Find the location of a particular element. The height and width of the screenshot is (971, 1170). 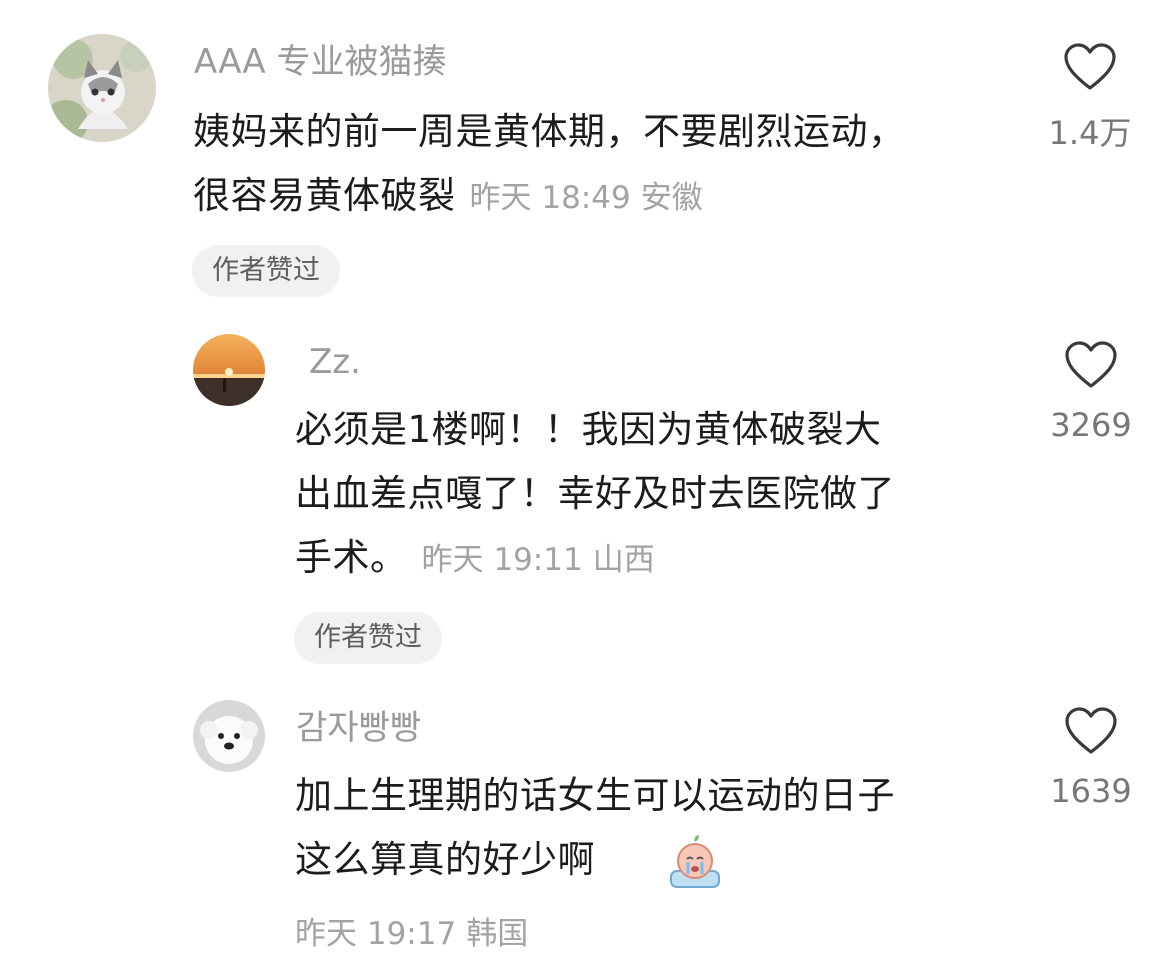

comment-time: 昨天 18:49 is located at coordinates (550, 198).